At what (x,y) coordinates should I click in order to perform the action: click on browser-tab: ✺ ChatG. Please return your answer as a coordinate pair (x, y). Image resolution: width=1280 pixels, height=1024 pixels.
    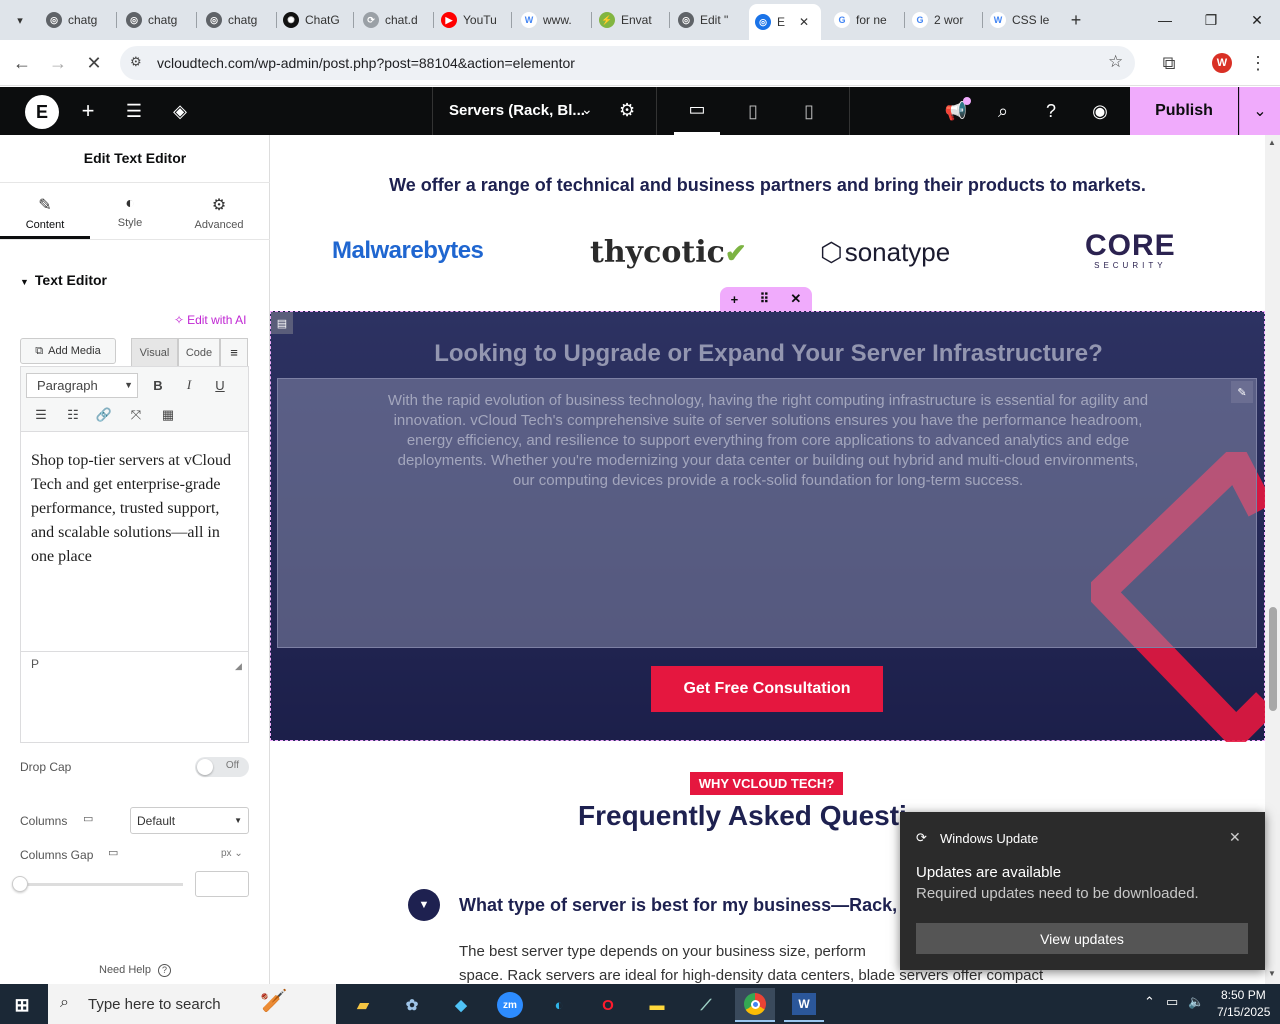
    Looking at the image, I should click on (314, 20).